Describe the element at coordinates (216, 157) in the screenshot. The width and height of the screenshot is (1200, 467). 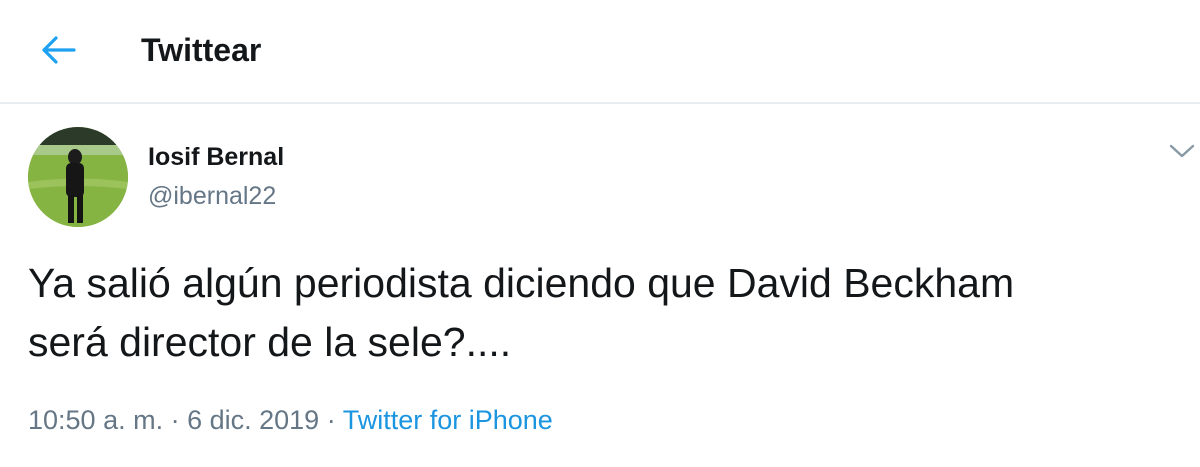
I see `author-name: Iosif Bernal` at that location.